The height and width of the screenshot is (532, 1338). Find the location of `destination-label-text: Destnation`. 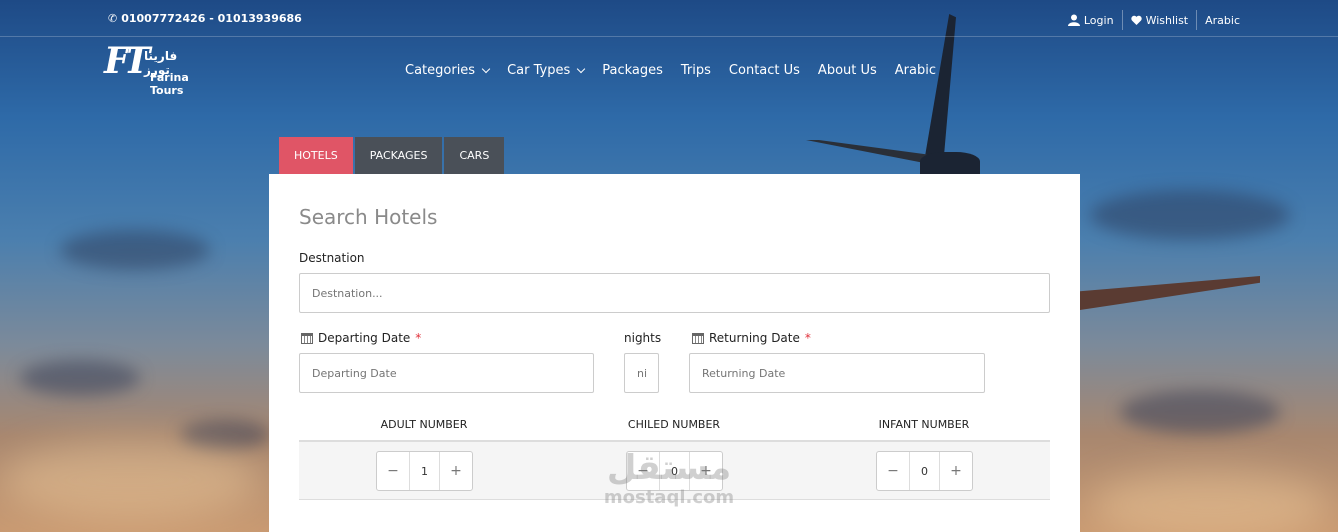

destination-label-text: Destnation is located at coordinates (332, 258).